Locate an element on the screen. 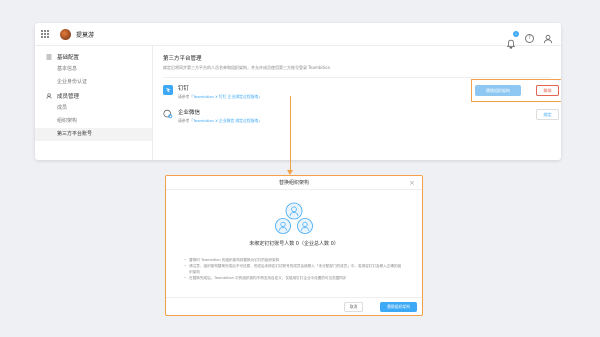 This screenshot has width=600, height=337. sidebar-group-label: 成员管理 is located at coordinates (68, 96).